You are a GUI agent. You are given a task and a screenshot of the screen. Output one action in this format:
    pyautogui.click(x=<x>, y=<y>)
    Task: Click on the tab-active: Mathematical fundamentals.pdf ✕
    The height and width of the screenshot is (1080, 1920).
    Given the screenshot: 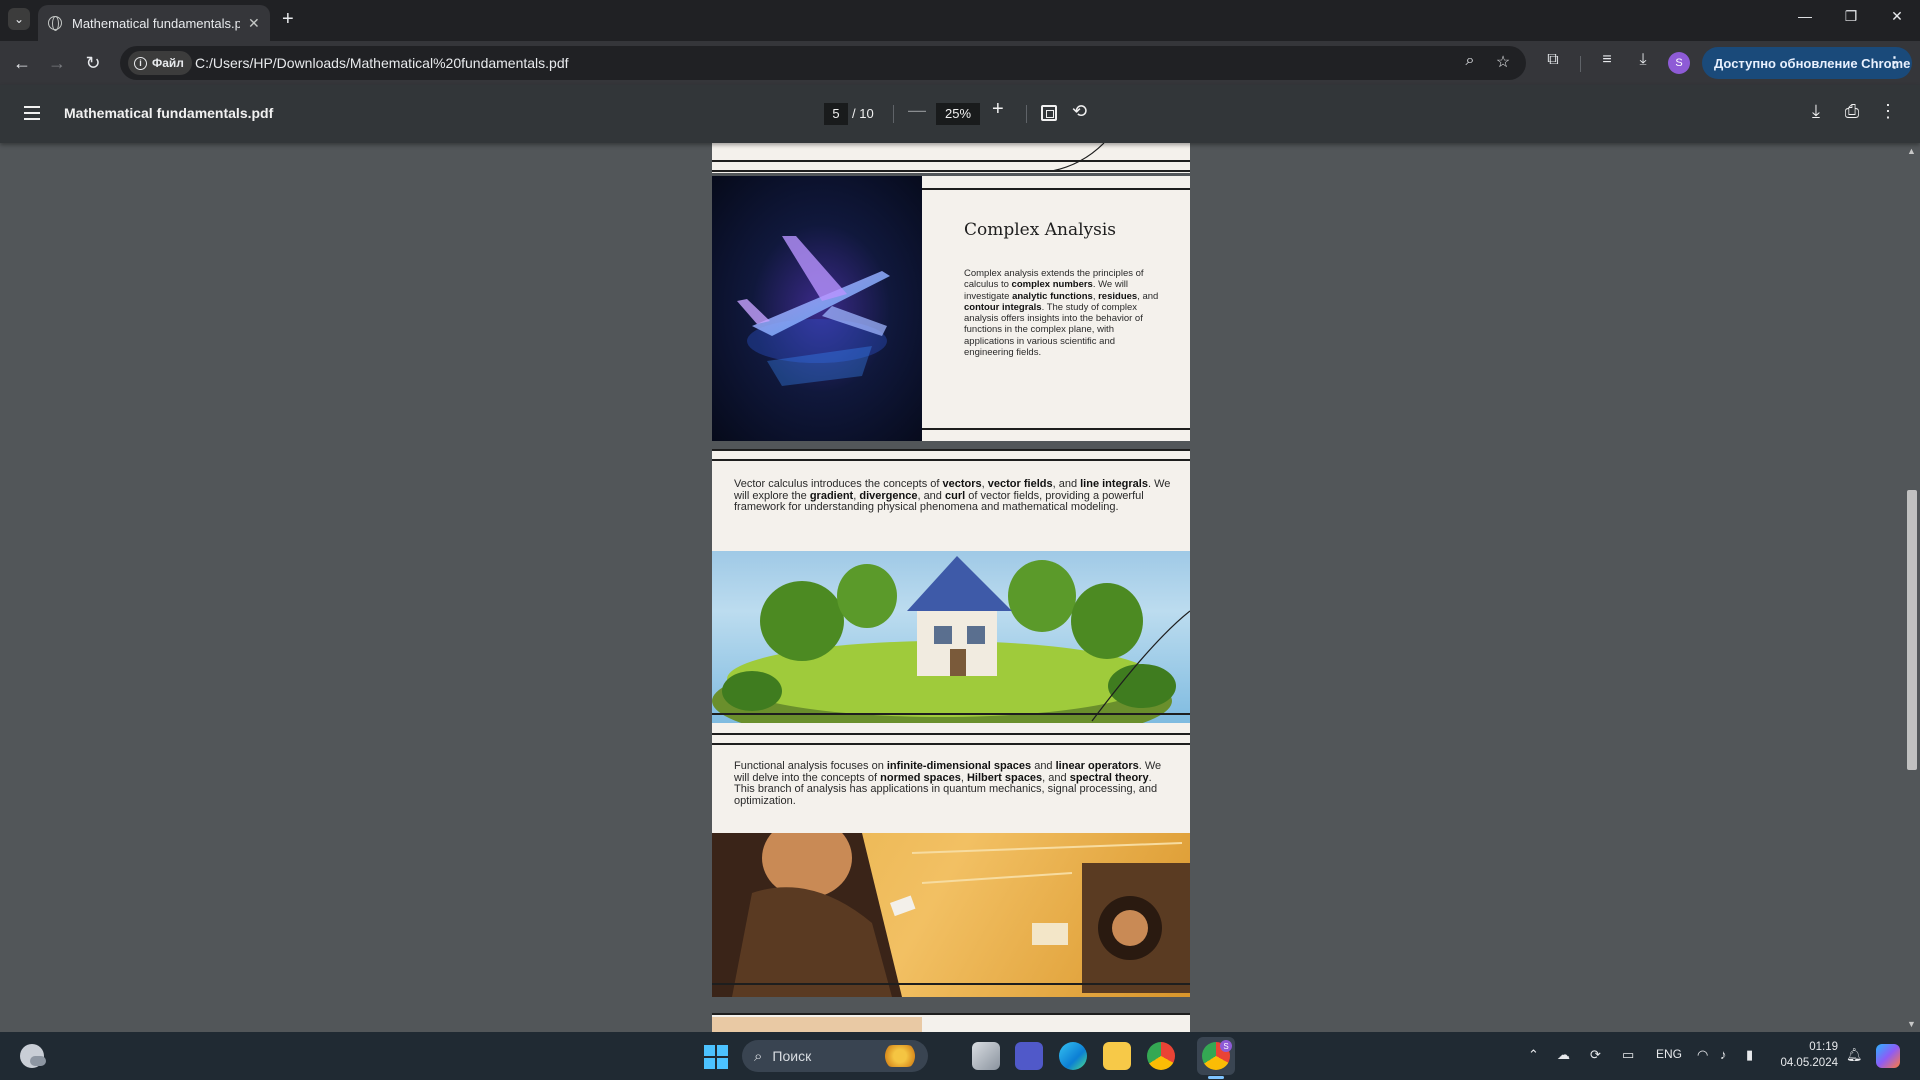 What is the action you would take?
    pyautogui.click(x=154, y=23)
    